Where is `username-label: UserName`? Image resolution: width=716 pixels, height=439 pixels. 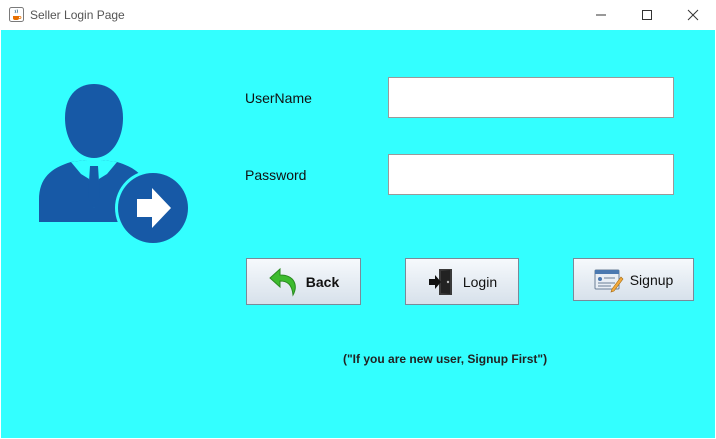 username-label: UserName is located at coordinates (278, 98).